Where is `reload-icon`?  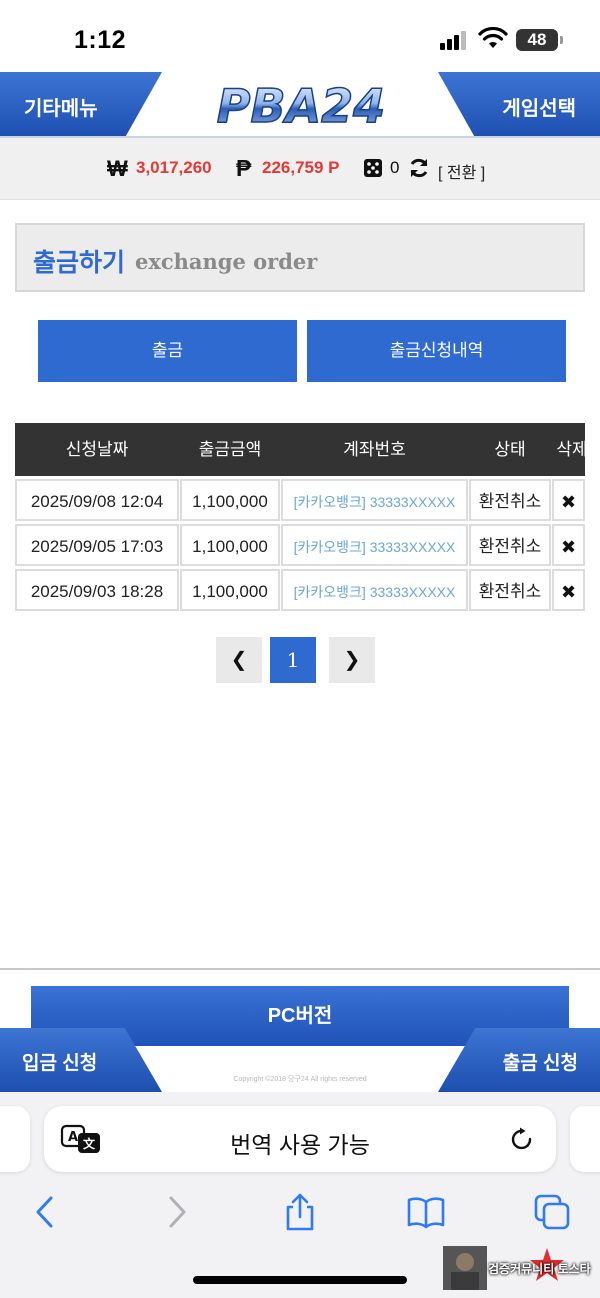
reload-icon is located at coordinates (522, 1140).